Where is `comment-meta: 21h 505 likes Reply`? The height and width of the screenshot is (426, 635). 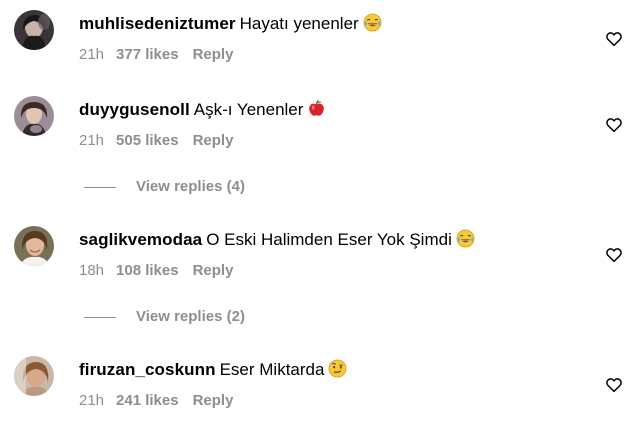 comment-meta: 21h 505 likes Reply is located at coordinates (156, 141).